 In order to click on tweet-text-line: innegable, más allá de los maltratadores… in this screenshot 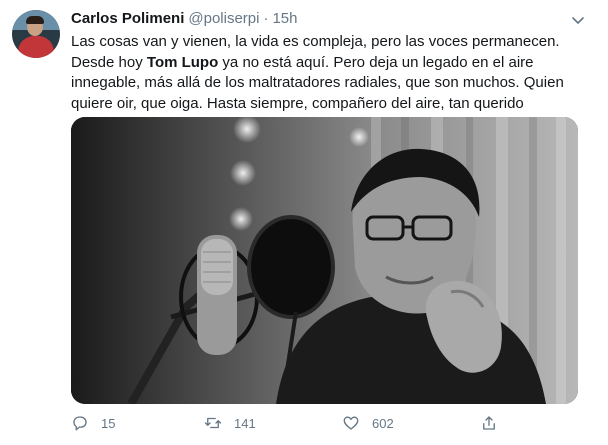, I will do `click(317, 82)`.